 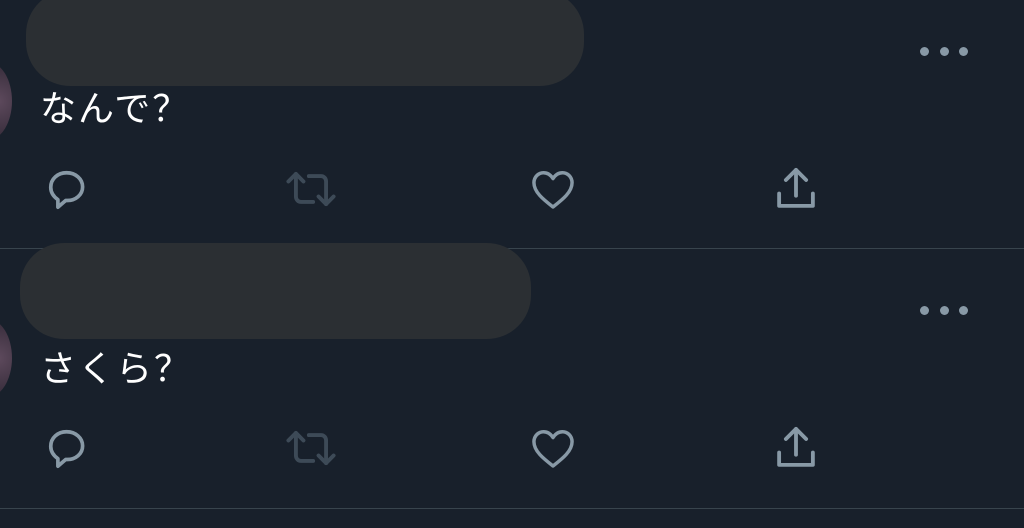 What do you see at coordinates (116, 369) in the screenshot?
I see `tweet-text: さくら？` at bounding box center [116, 369].